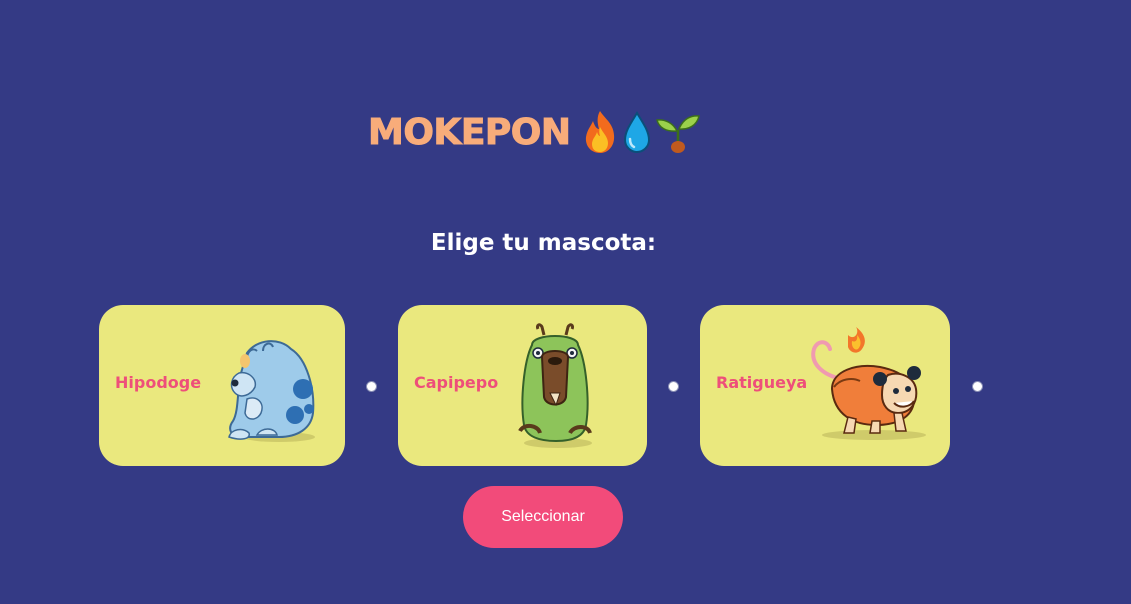 Image resolution: width=1131 pixels, height=604 pixels. What do you see at coordinates (869, 386) in the screenshot?
I see `ratigueya-image` at bounding box center [869, 386].